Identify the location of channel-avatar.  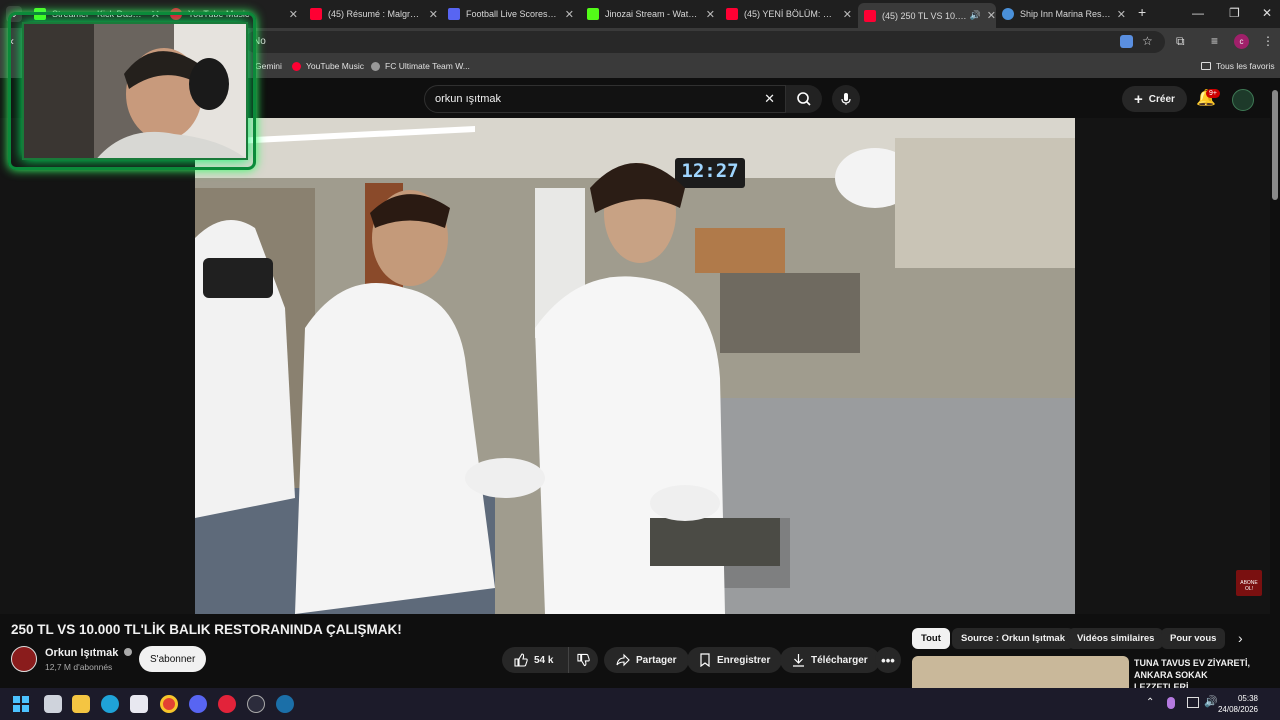
(24, 659).